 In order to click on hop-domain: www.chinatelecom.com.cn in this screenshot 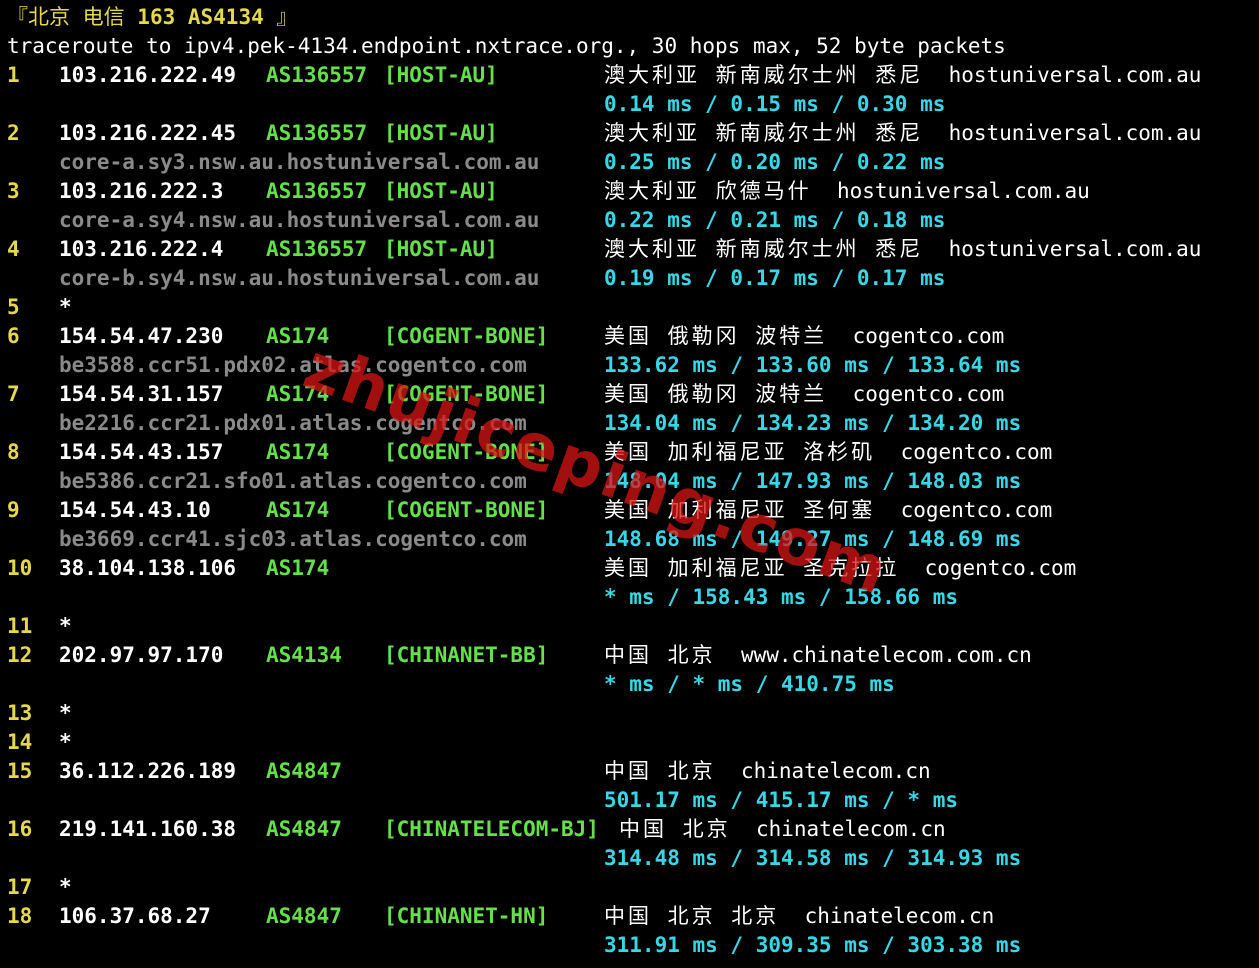, I will do `click(886, 655)`.